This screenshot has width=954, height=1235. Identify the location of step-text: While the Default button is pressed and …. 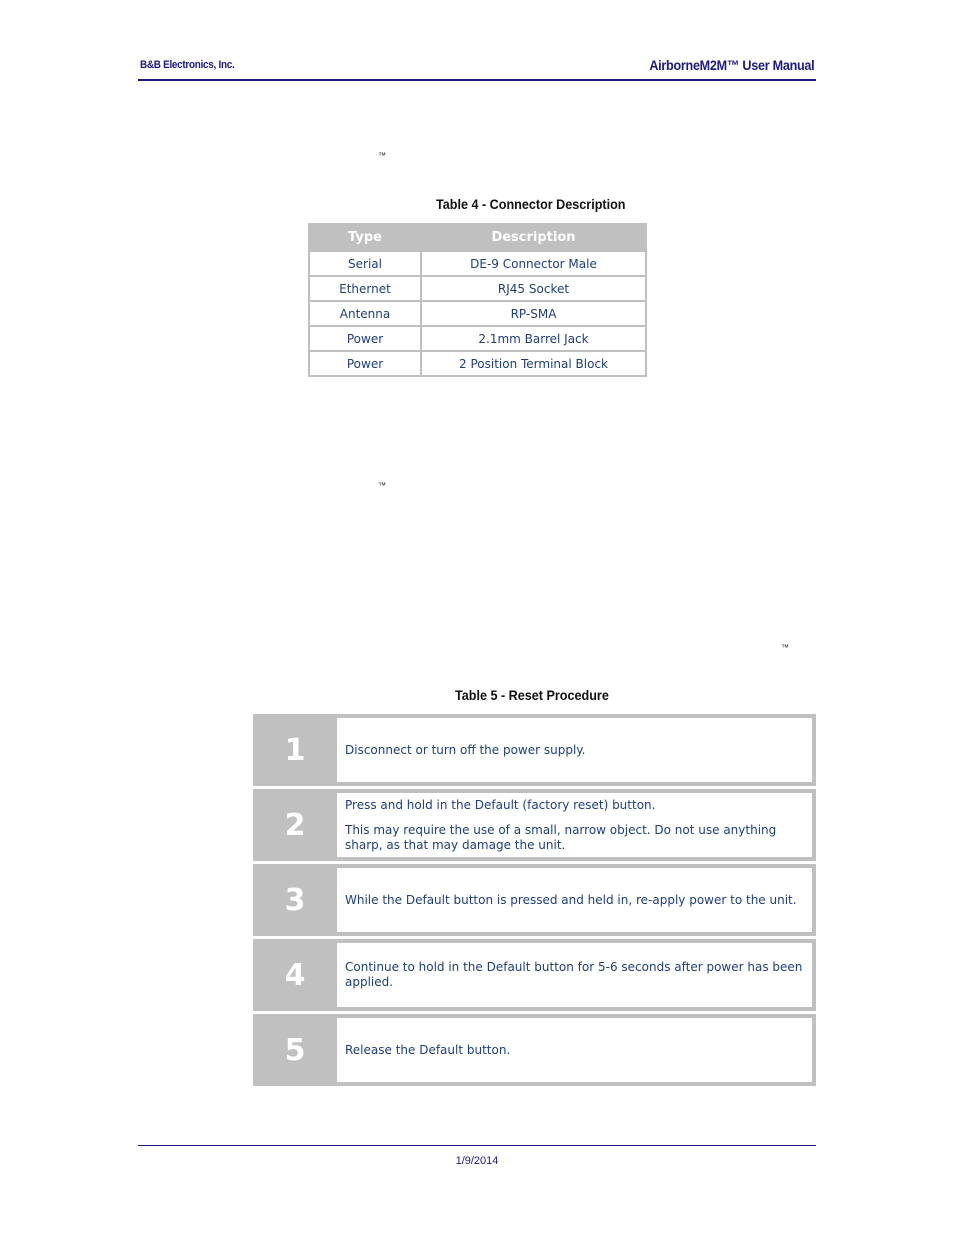
(571, 899).